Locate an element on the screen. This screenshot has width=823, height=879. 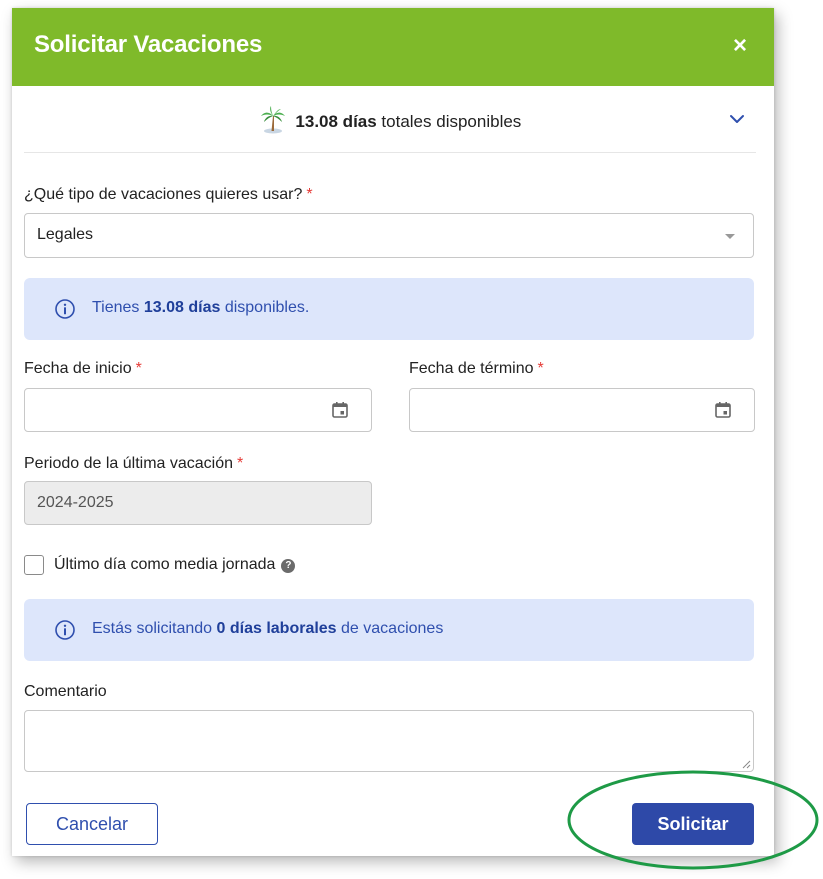
available-days-alert: Tienes 13.08 días disponibles. is located at coordinates (389, 309).